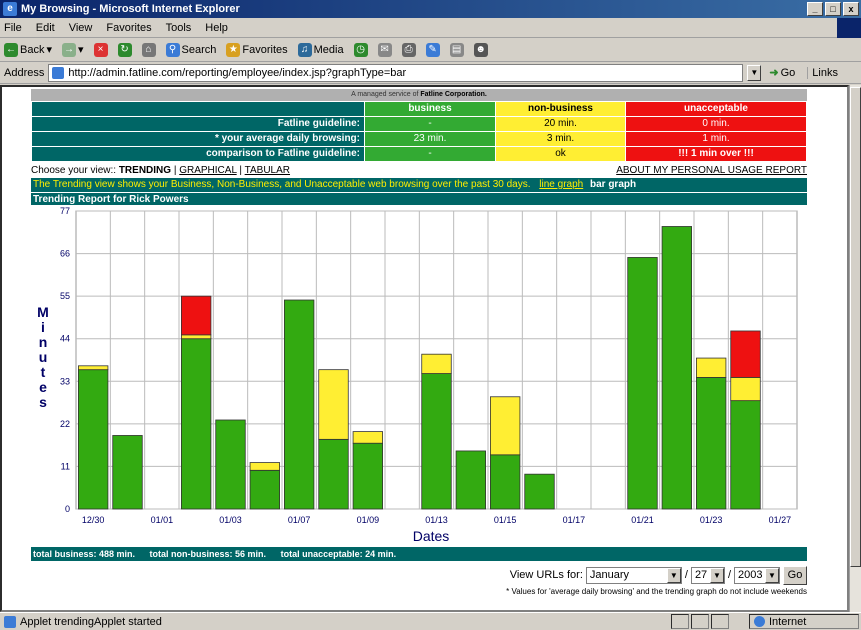 The image size is (861, 630). Describe the element at coordinates (716, 575) in the screenshot. I see `chevron-down-icon: ▼` at that location.